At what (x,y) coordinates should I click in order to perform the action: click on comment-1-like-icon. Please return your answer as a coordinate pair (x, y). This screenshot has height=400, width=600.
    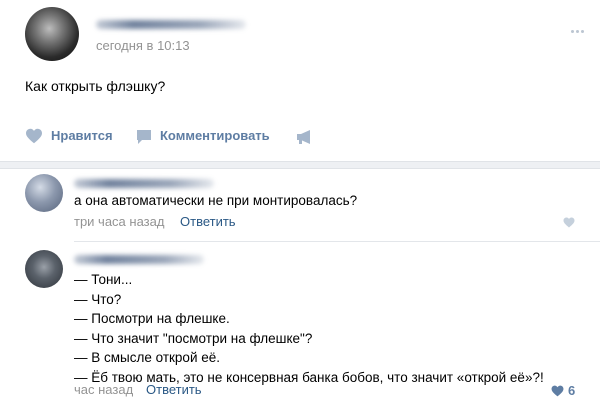
    Looking at the image, I should click on (569, 222).